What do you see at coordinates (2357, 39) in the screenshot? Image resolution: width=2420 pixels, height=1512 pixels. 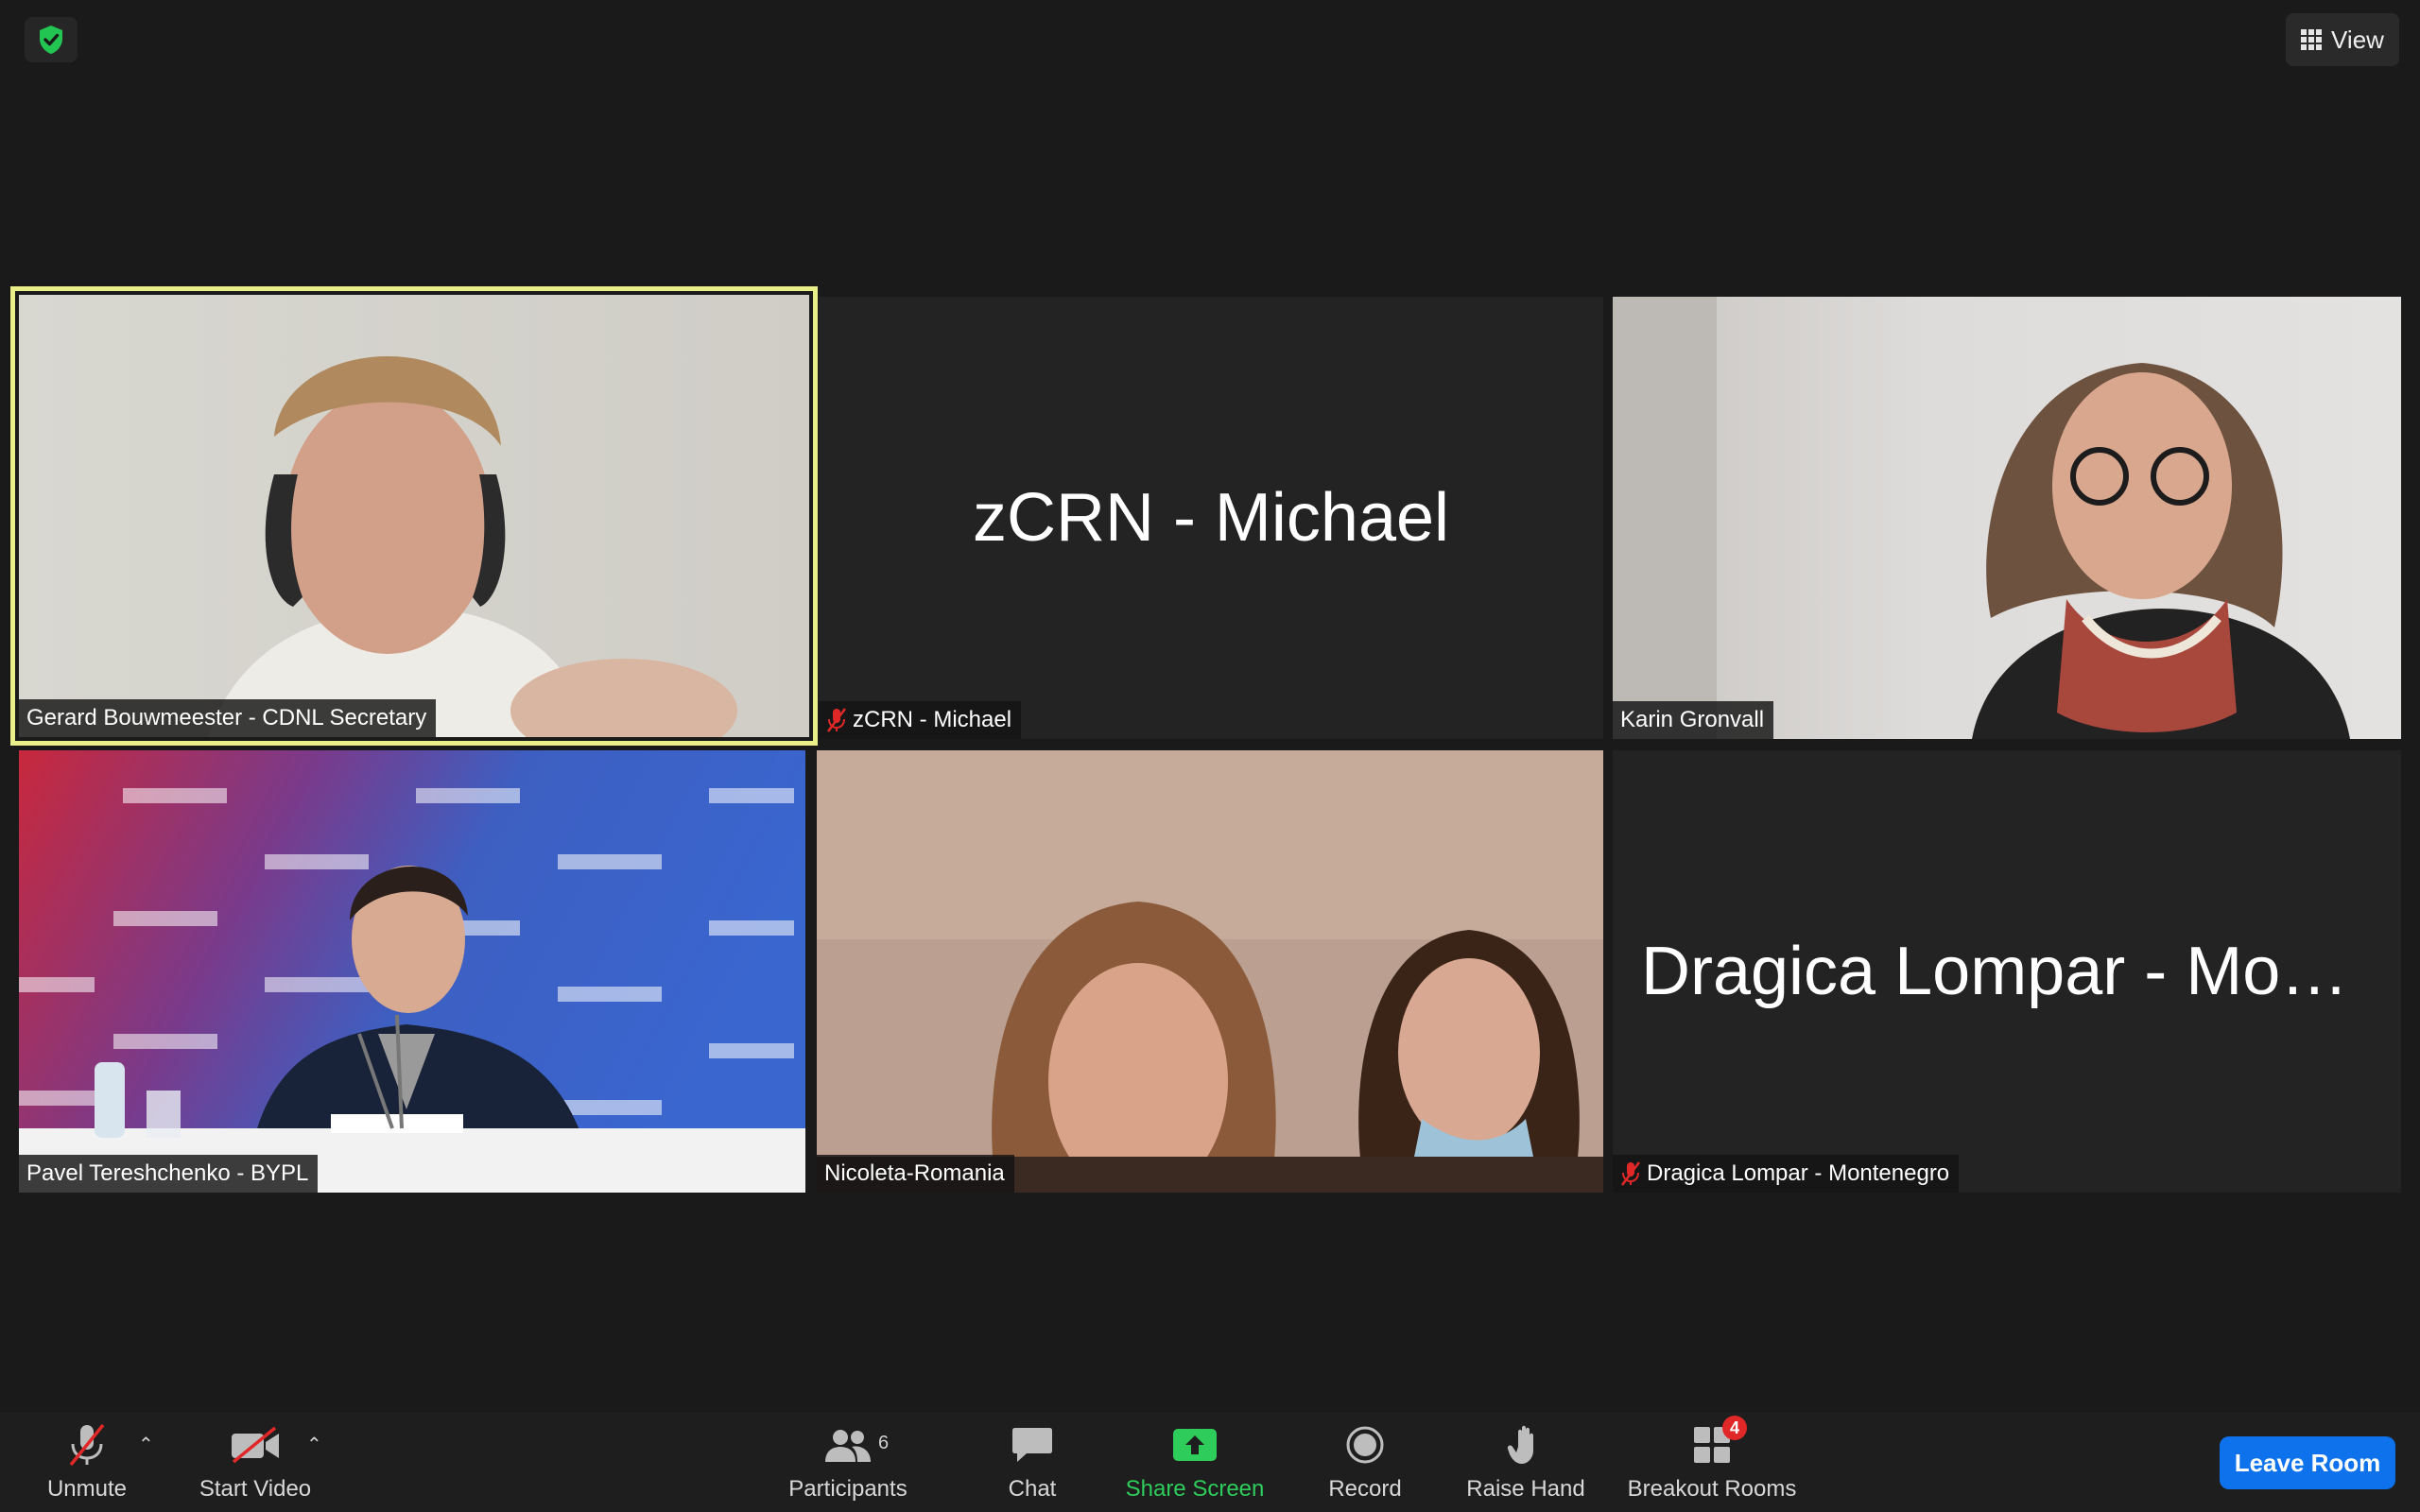 I see `view-label: View` at bounding box center [2357, 39].